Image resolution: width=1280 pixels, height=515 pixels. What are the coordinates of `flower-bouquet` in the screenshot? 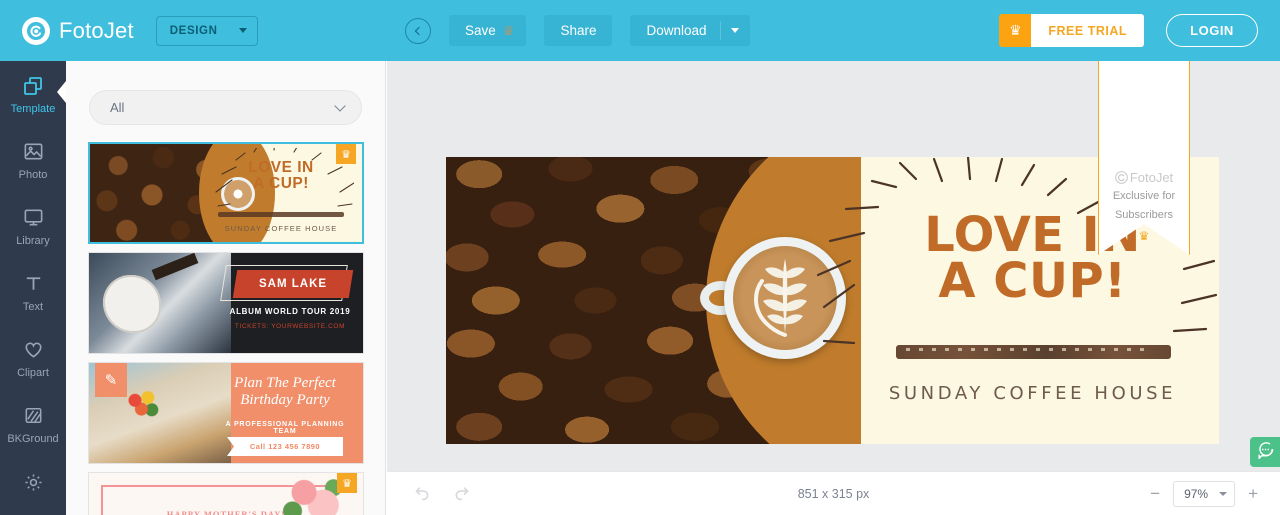 It's located at (143, 406).